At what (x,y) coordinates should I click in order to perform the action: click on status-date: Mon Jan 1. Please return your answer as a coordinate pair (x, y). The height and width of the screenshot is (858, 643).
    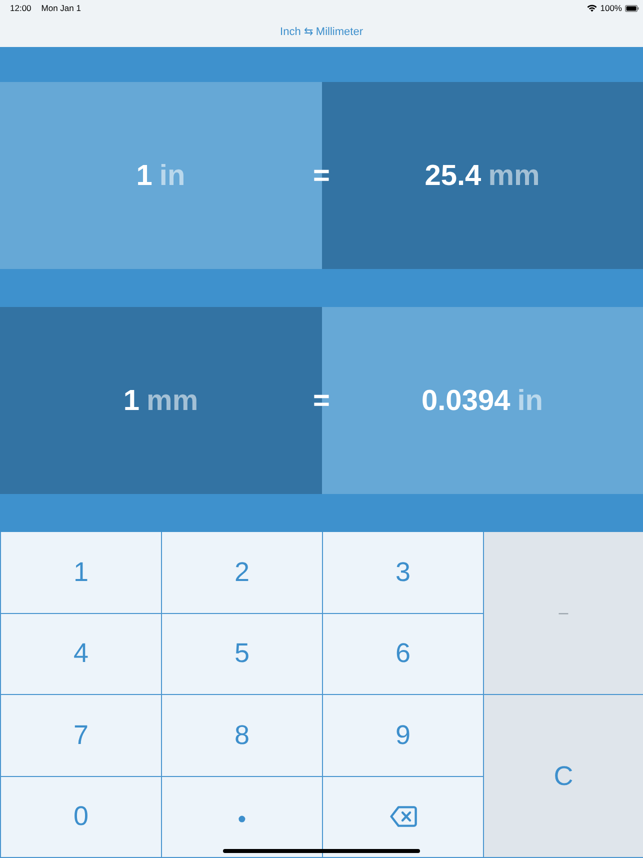
    Looking at the image, I should click on (61, 8).